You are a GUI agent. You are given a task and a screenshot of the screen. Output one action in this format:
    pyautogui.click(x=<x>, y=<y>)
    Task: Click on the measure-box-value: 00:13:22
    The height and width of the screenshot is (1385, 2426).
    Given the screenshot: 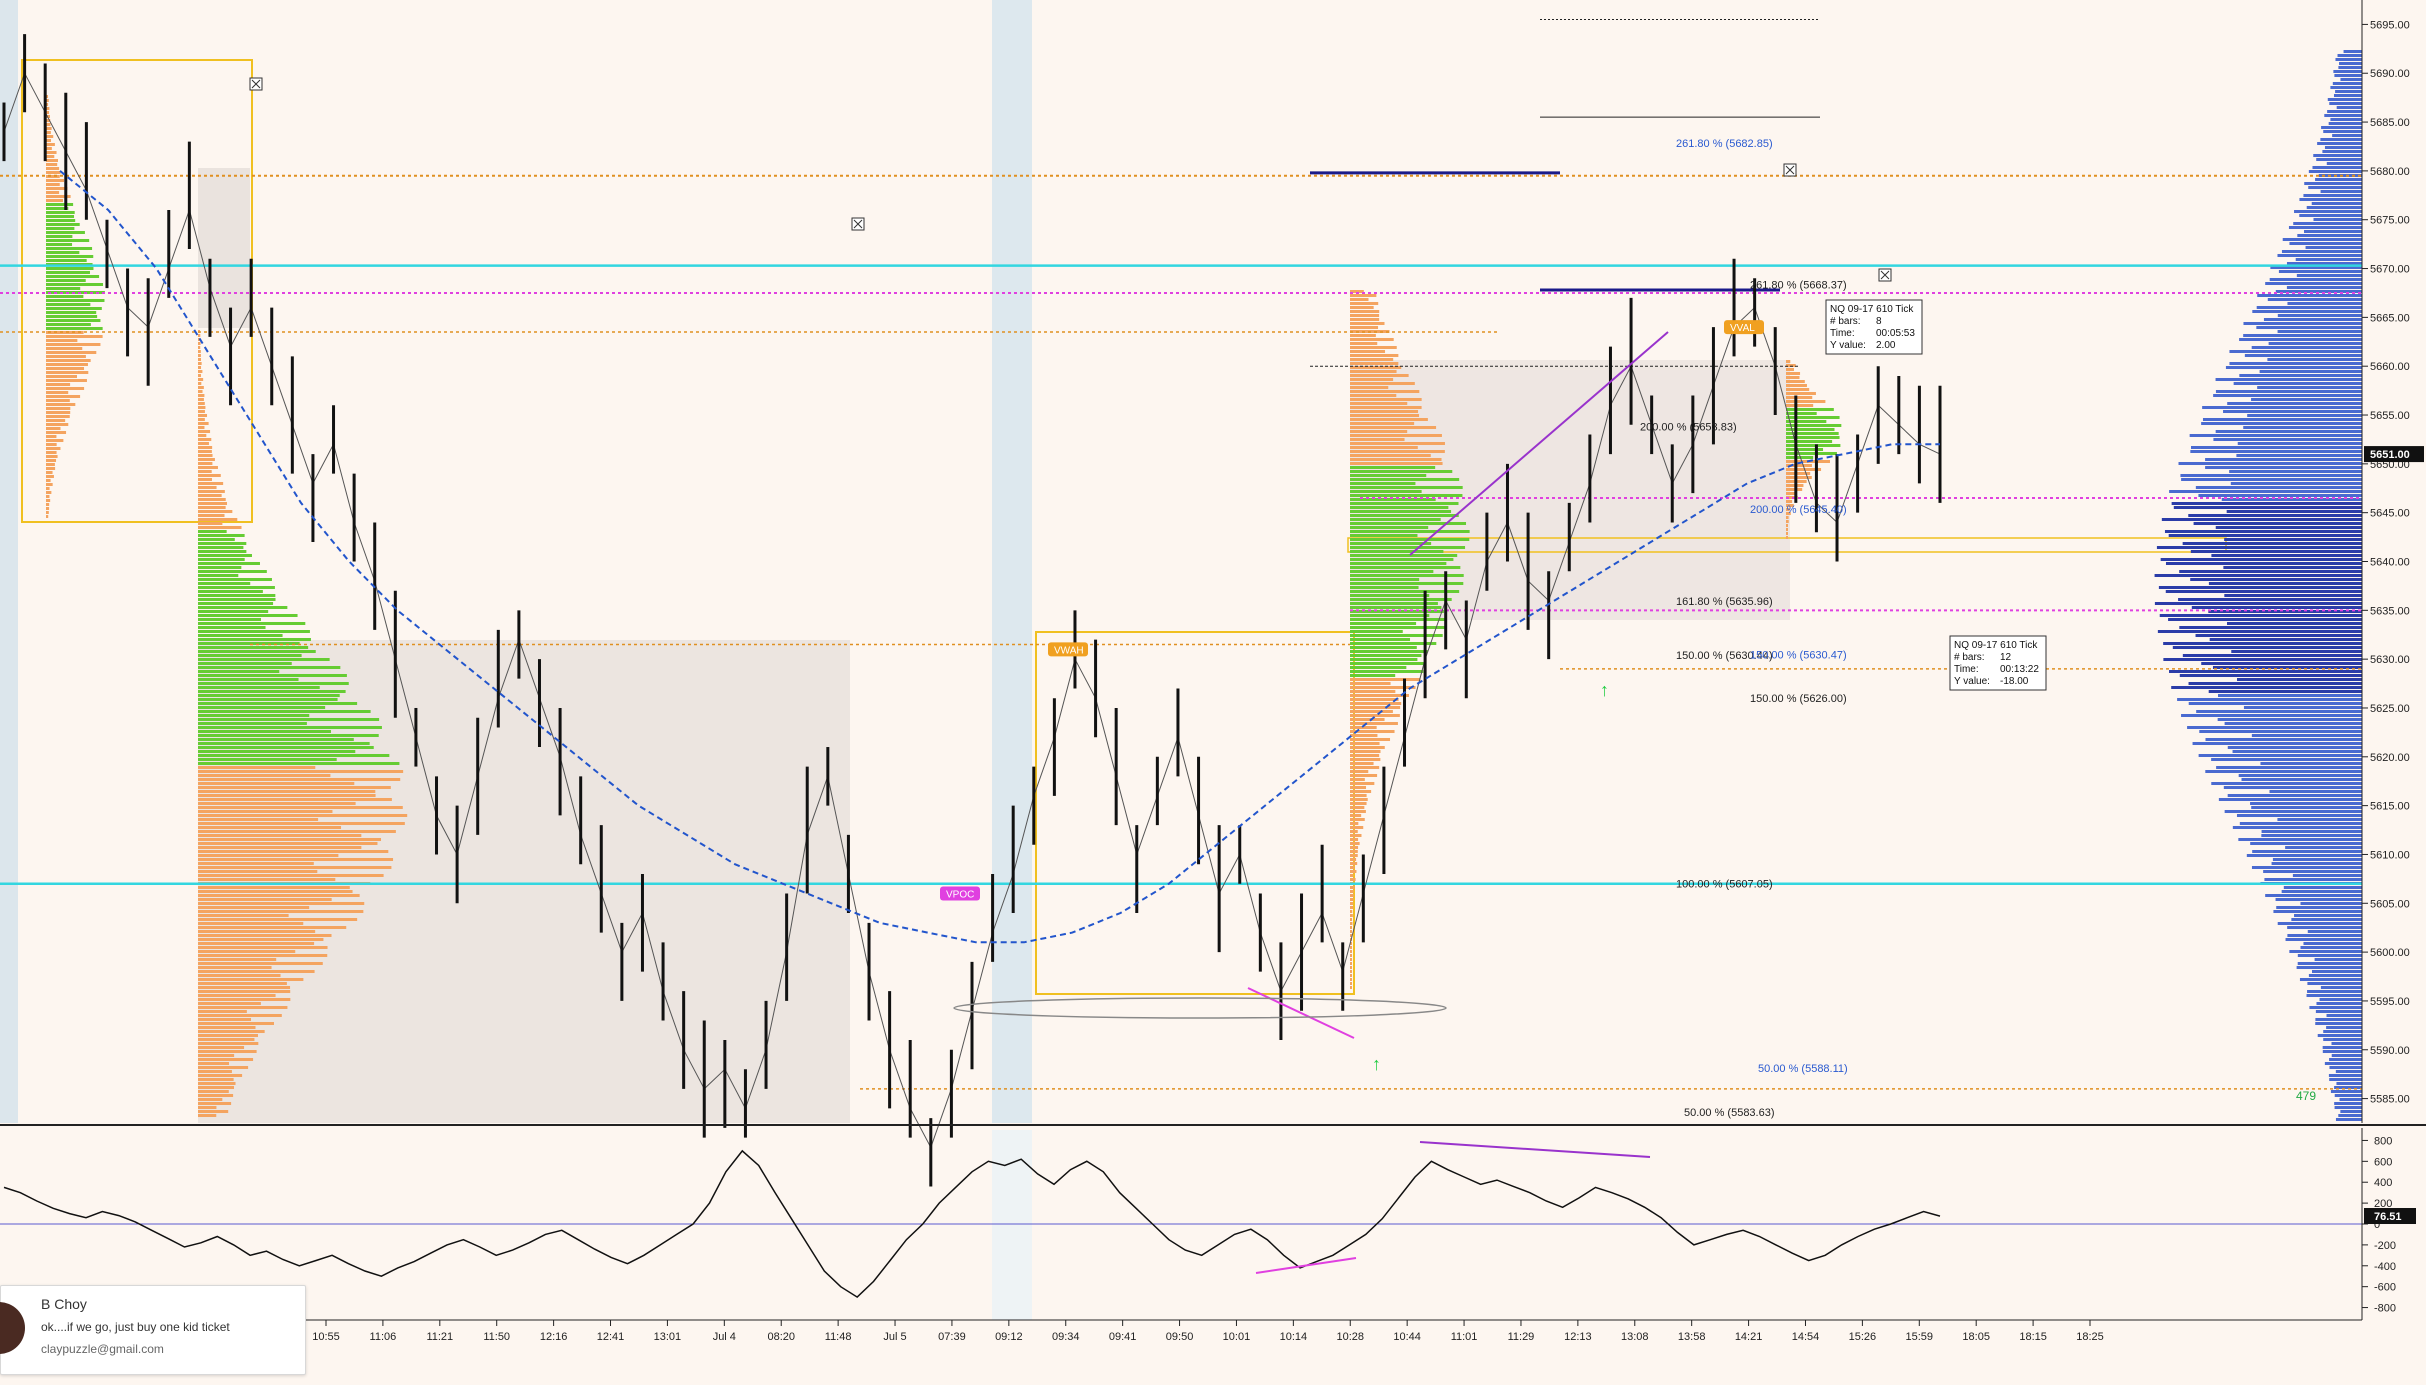 What is the action you would take?
    pyautogui.click(x=2019, y=669)
    